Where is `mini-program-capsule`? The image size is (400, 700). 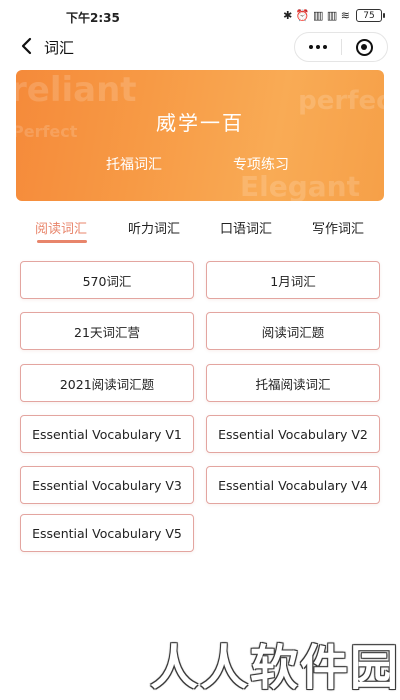 mini-program-capsule is located at coordinates (341, 47).